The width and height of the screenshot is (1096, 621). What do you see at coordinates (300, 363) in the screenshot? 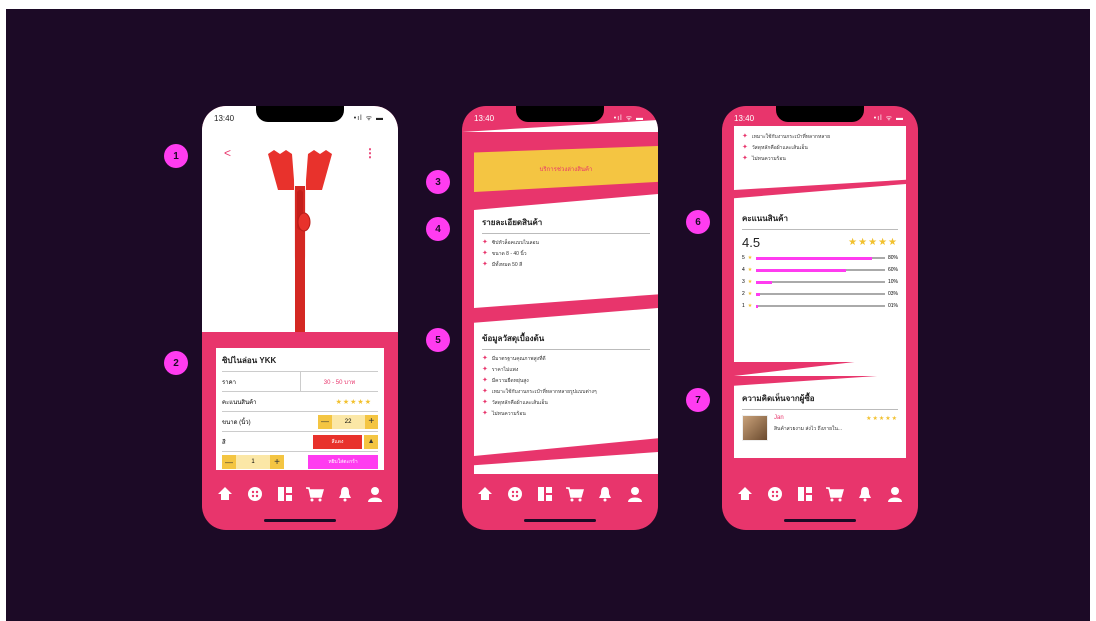
I see `product-name: ซิปไนล่อน YKK` at bounding box center [300, 363].